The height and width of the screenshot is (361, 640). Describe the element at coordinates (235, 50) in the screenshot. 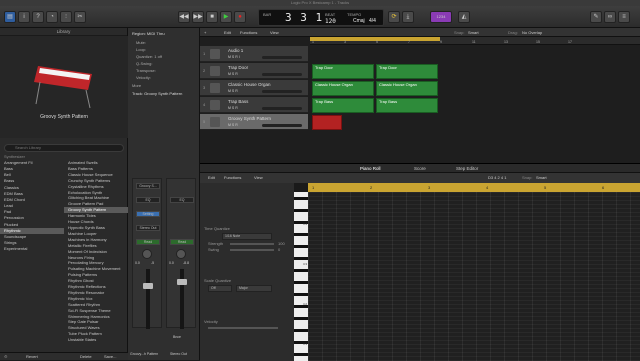

I see `track-name: Audio 1` at that location.